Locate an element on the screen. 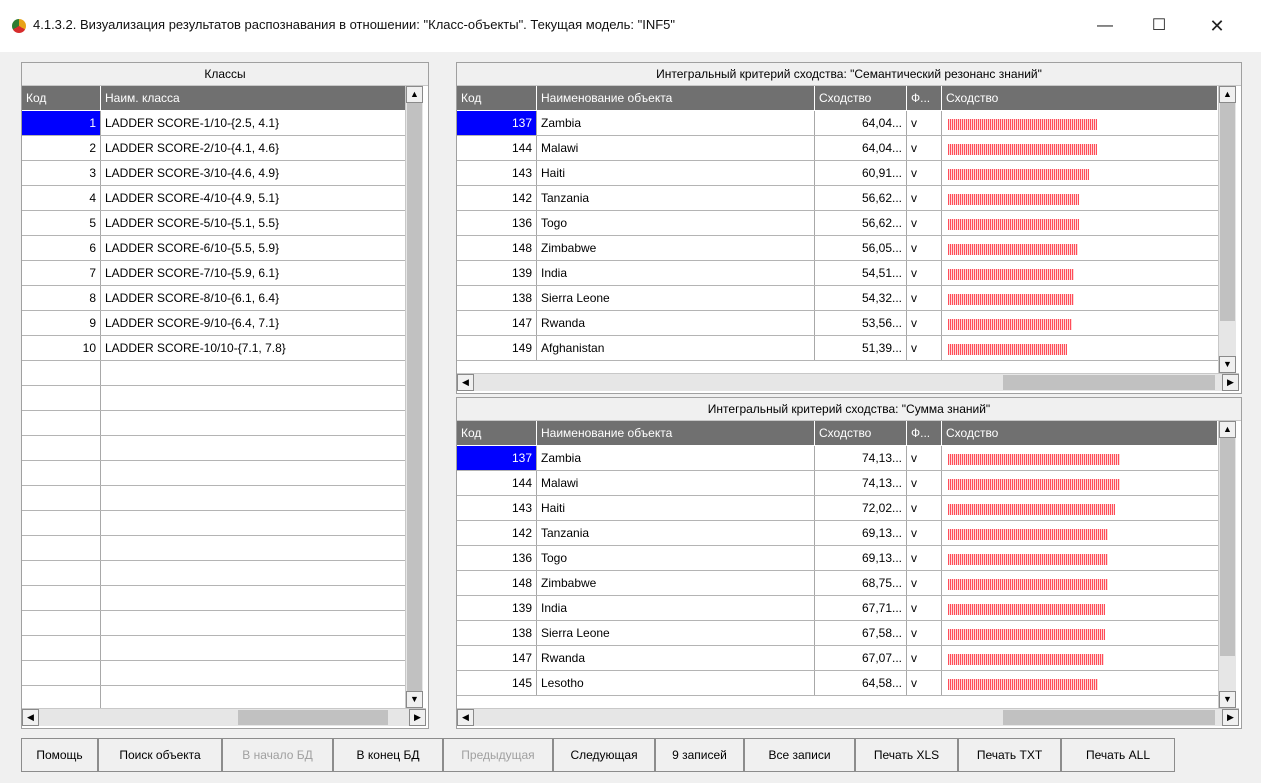 This screenshot has width=1261, height=783. table-row: 147 Rwanda 67,07... v is located at coordinates (837, 658).